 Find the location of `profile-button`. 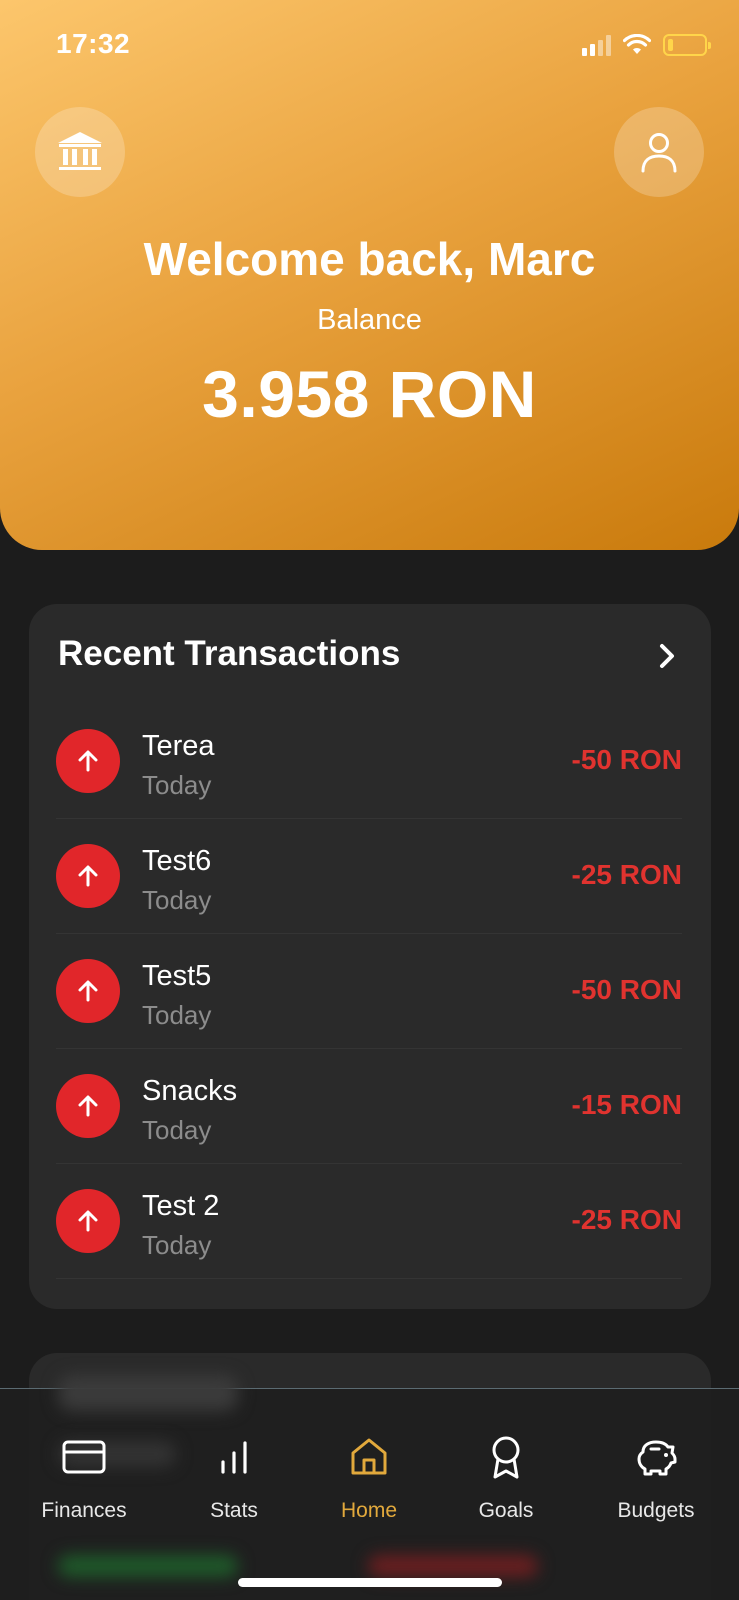

profile-button is located at coordinates (659, 152).